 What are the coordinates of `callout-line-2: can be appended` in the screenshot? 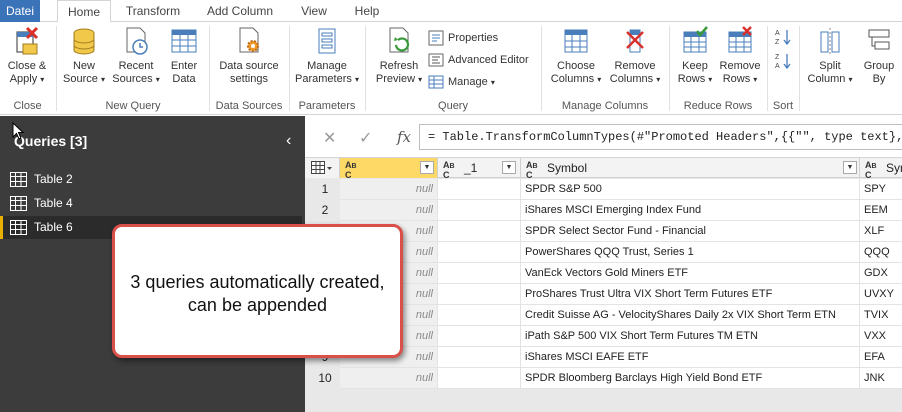 It's located at (257, 305).